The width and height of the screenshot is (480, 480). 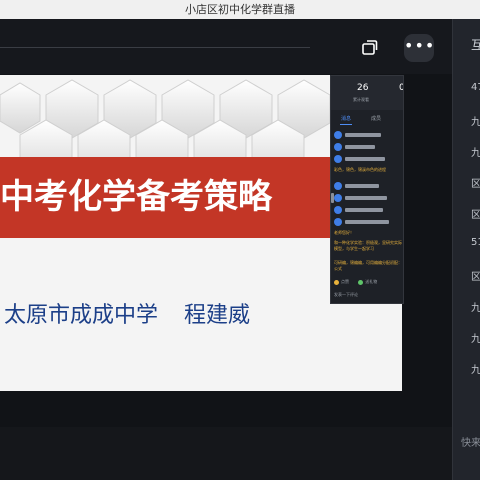 I want to click on viewer-count-label: 累计观看, so click(x=361, y=99).